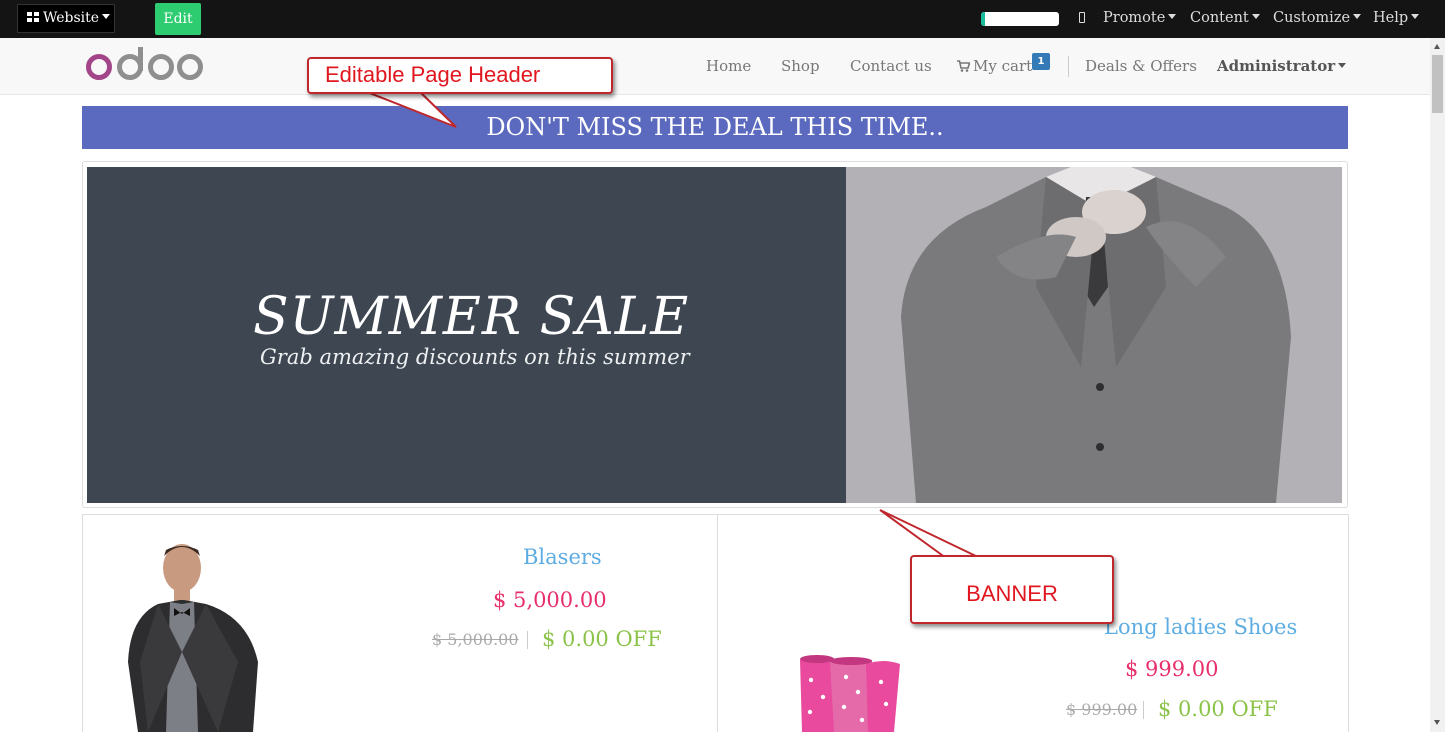  Describe the element at coordinates (1312, 18) in the screenshot. I see `customize-menu-label: Customize` at that location.